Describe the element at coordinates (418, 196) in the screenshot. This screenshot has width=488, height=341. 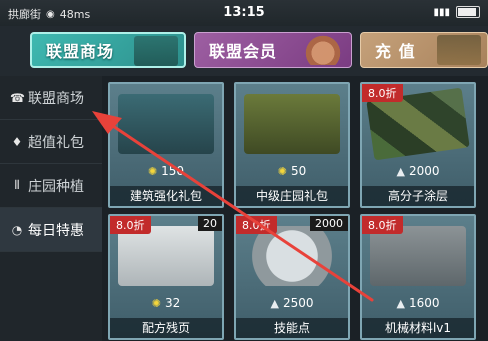
I see `product-name: 高分子涂层` at that location.